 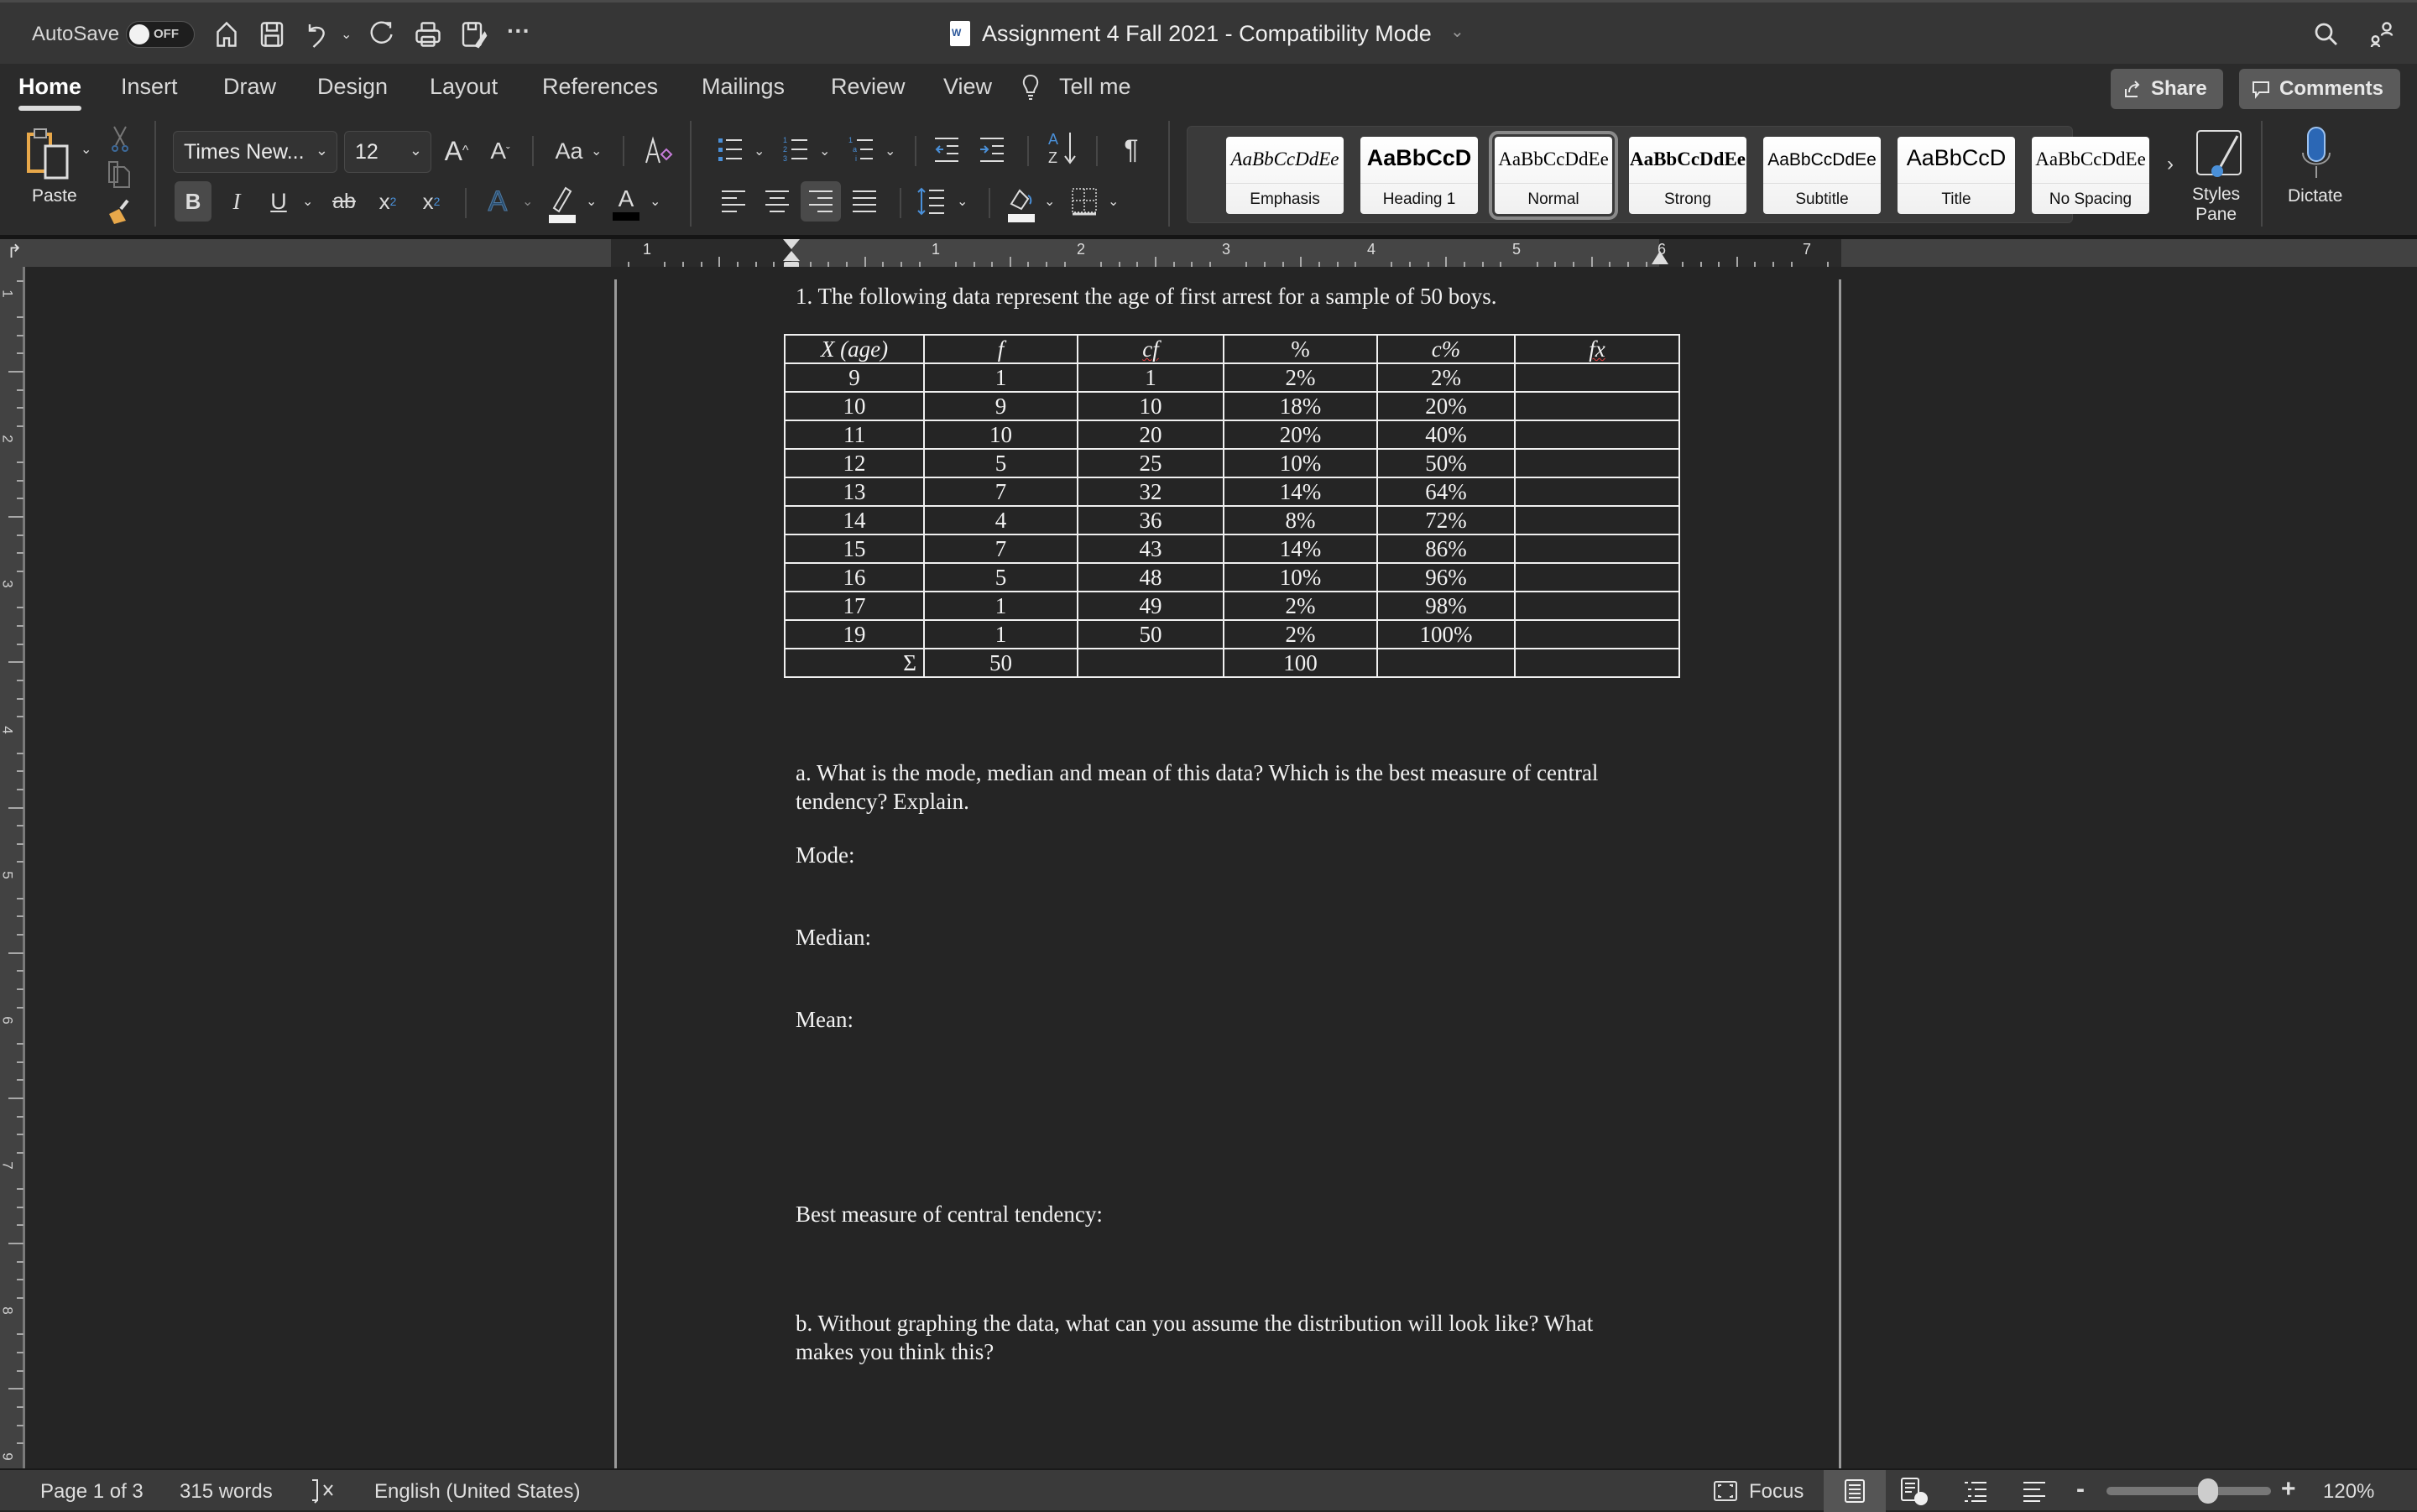 What do you see at coordinates (1776, 1492) in the screenshot?
I see `focus-button: Focus` at bounding box center [1776, 1492].